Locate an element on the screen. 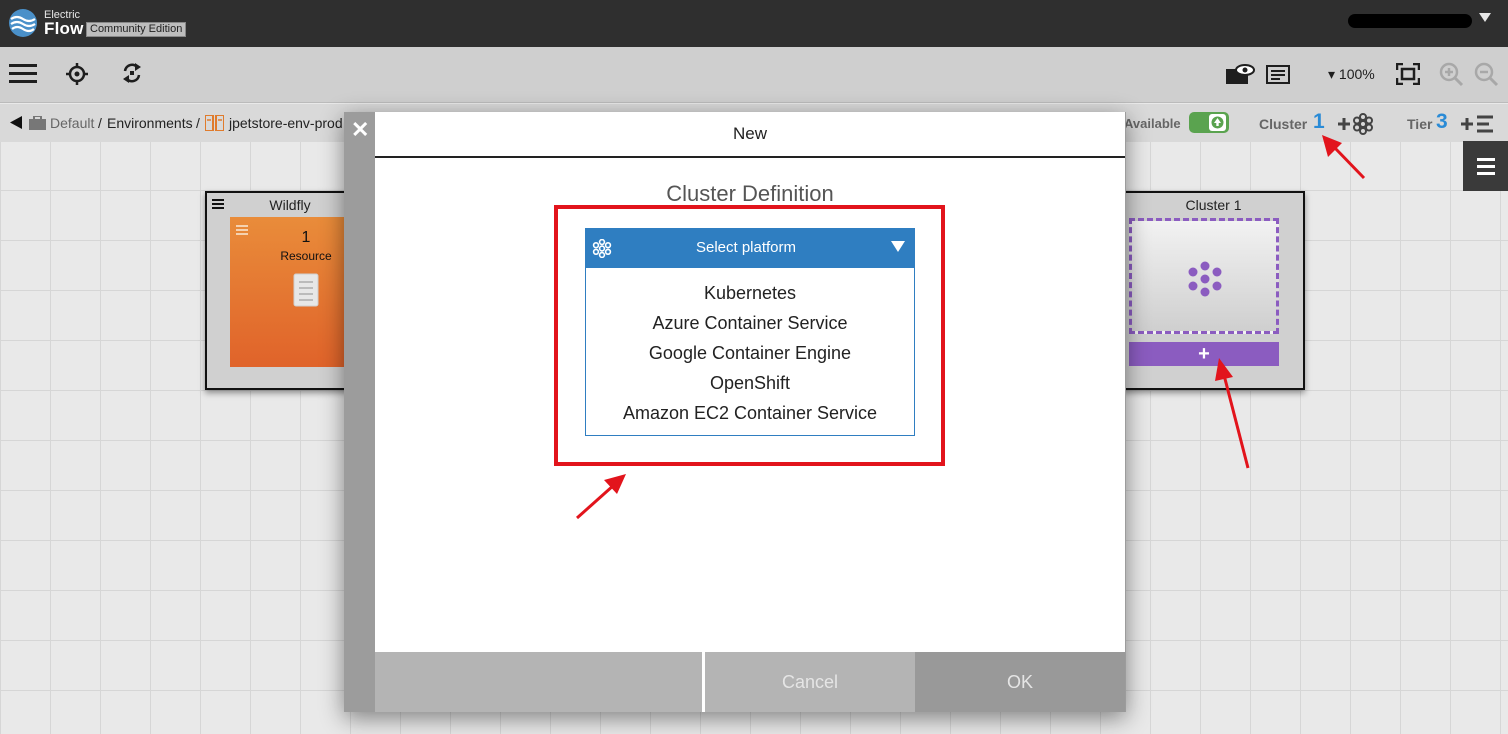 The height and width of the screenshot is (734, 1508). add-cluster-icon is located at coordinates (1355, 124).